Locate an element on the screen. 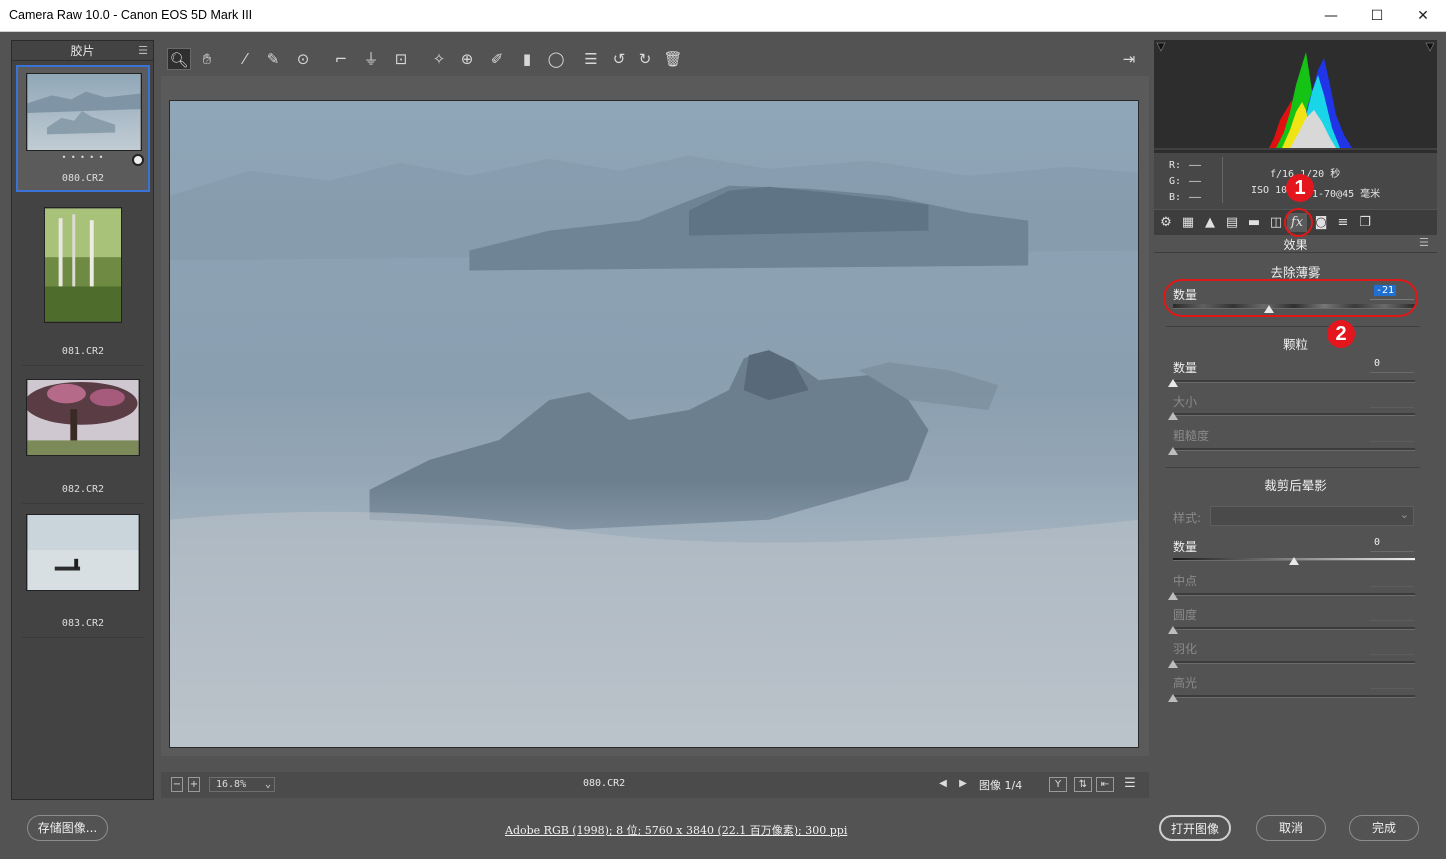 The image size is (1446, 859). open-image-button: 打开图像 is located at coordinates (1195, 828).